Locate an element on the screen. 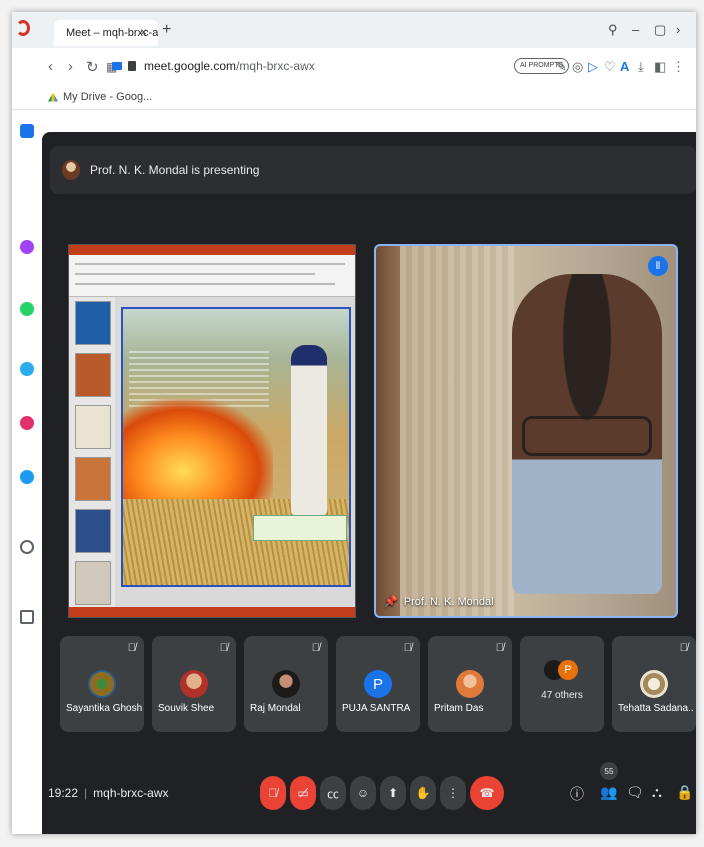 The image size is (704, 847). maximize-icon: ▢ is located at coordinates (660, 30).